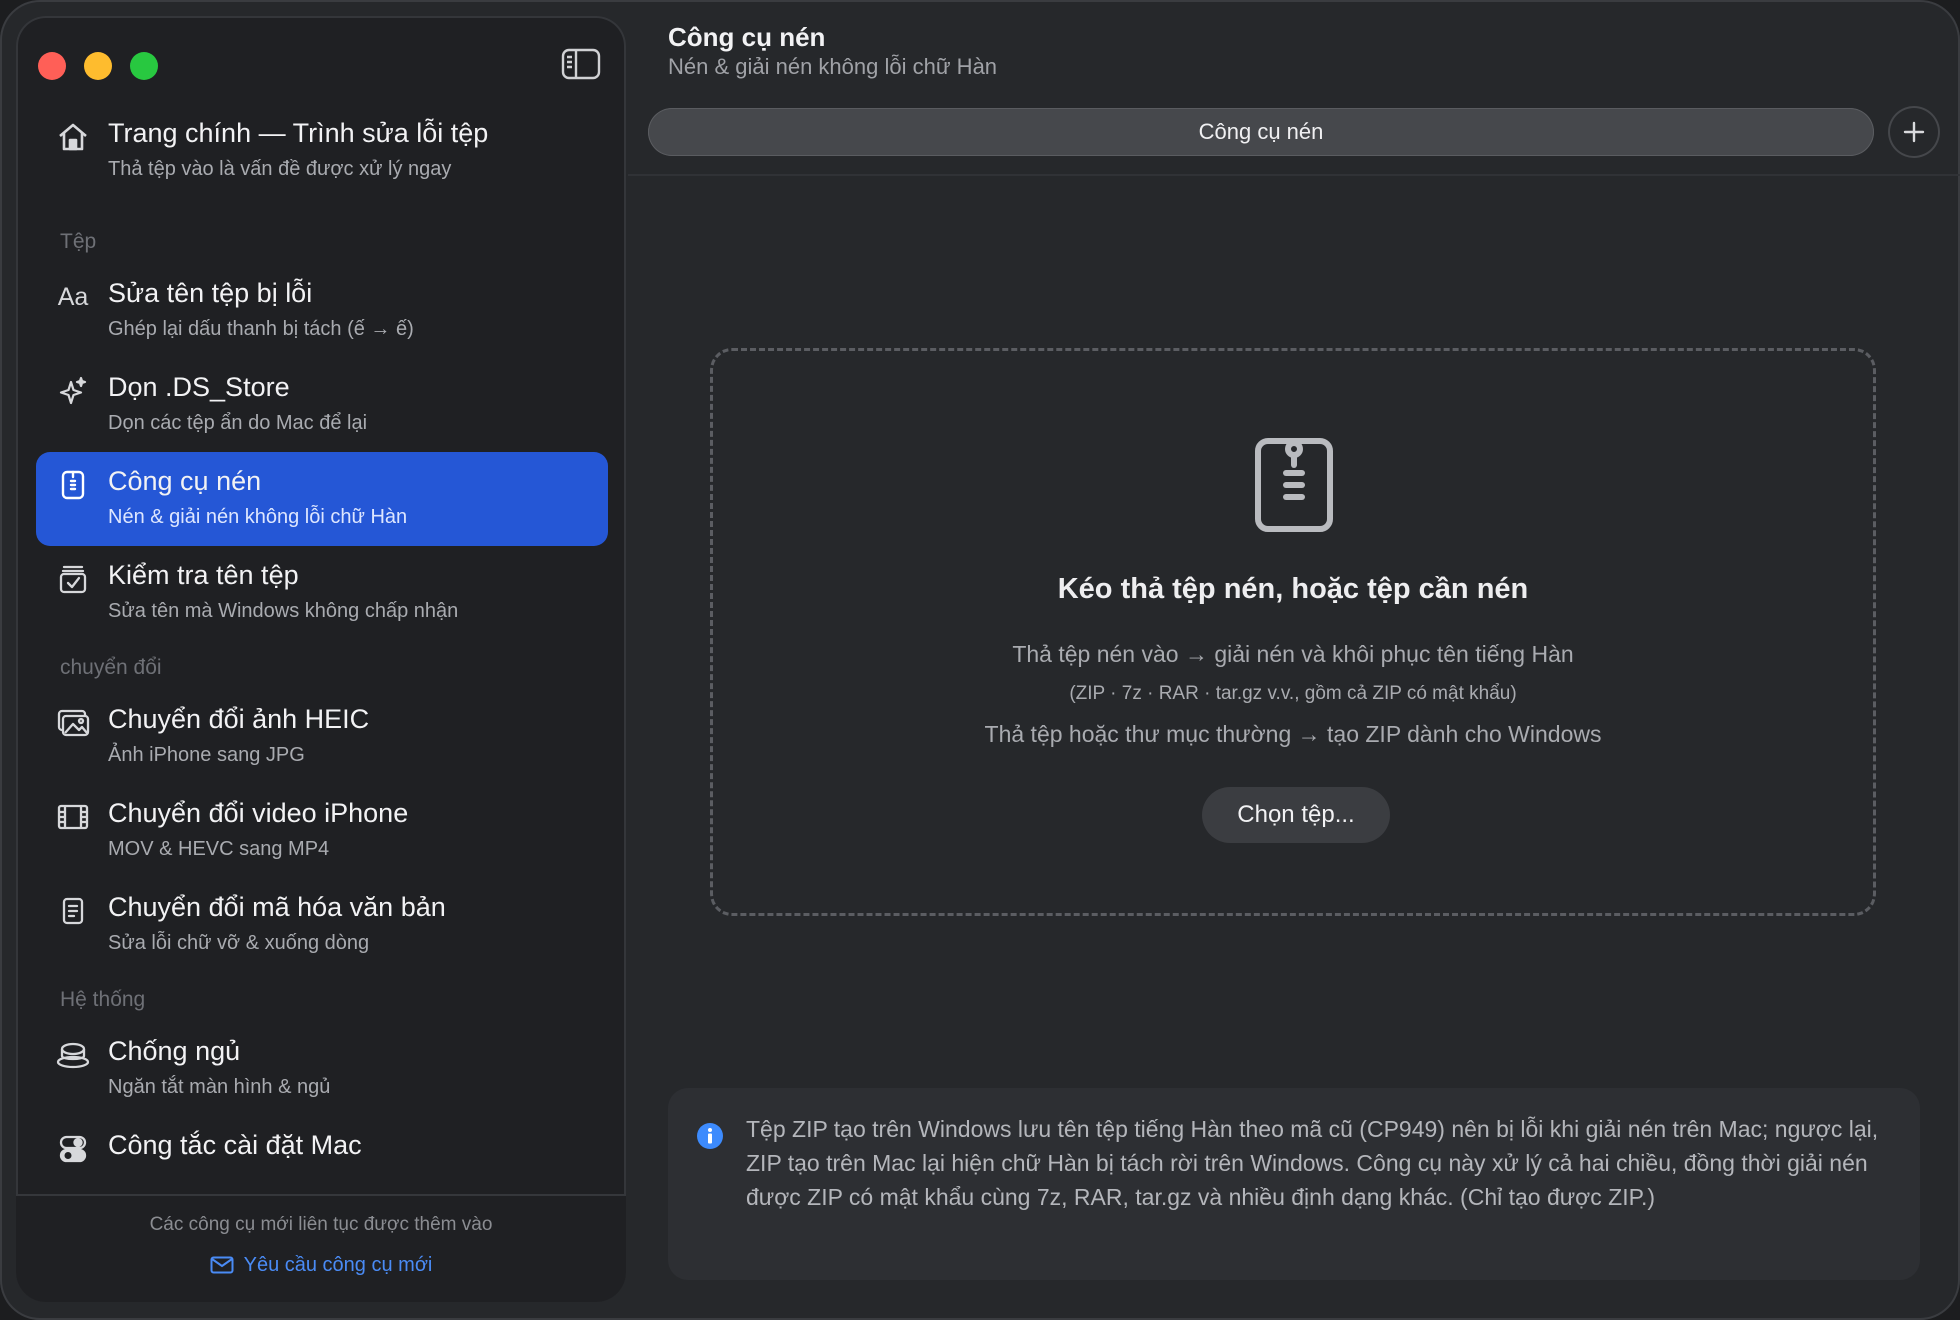 This screenshot has width=1960, height=1320. What do you see at coordinates (73, 817) in the screenshot?
I see `film-icon` at bounding box center [73, 817].